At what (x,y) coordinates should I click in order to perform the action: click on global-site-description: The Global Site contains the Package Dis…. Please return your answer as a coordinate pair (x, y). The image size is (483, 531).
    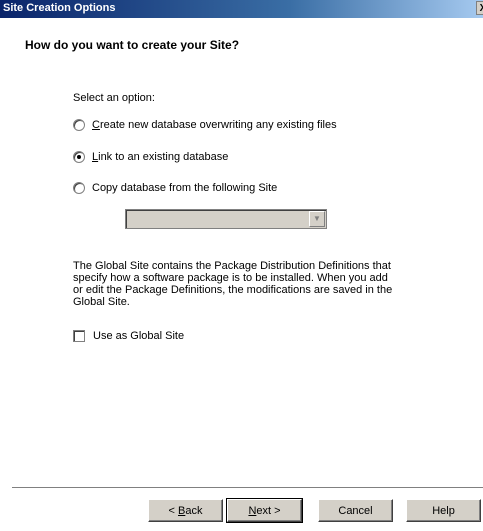
    Looking at the image, I should click on (233, 284).